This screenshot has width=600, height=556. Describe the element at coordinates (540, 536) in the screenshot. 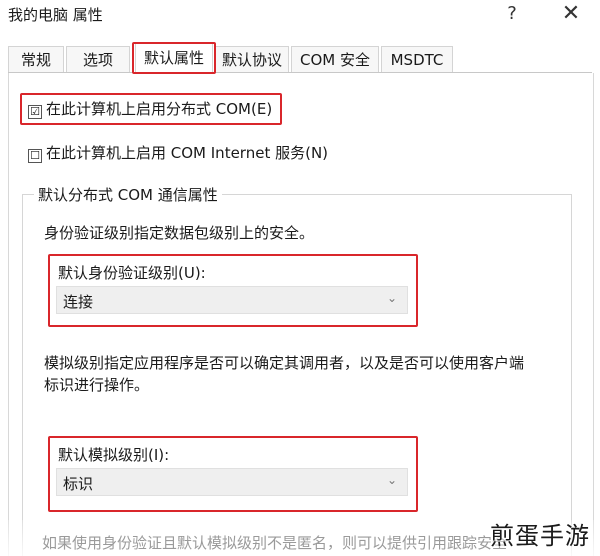

I see `watermark: 煎蛋手游` at that location.